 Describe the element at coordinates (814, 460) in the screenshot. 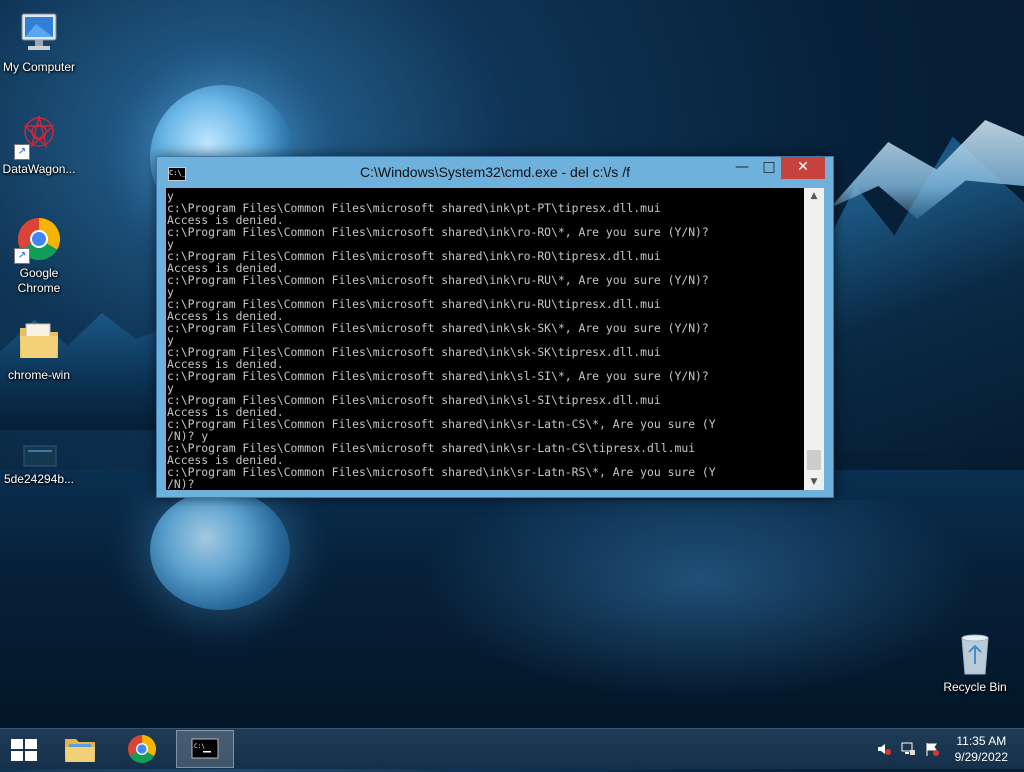

I see `scrollbar-thumb` at that location.